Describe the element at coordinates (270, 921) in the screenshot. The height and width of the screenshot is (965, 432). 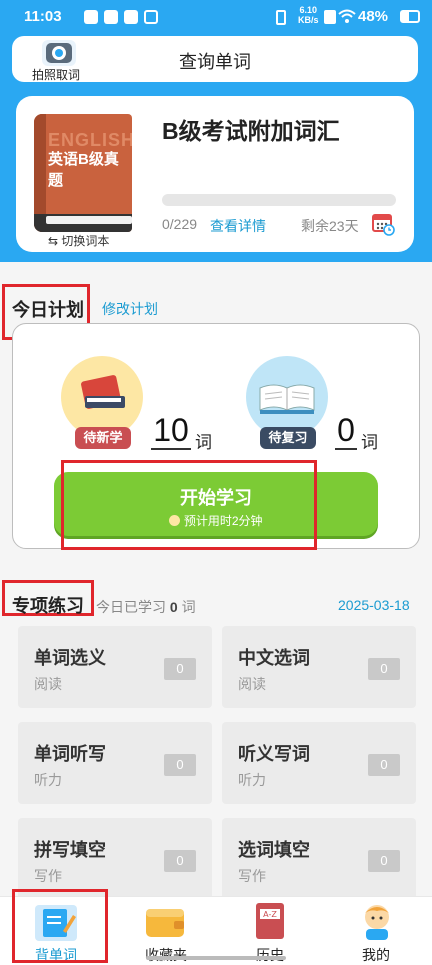
I see `dictionary-icon: A-Z` at that location.